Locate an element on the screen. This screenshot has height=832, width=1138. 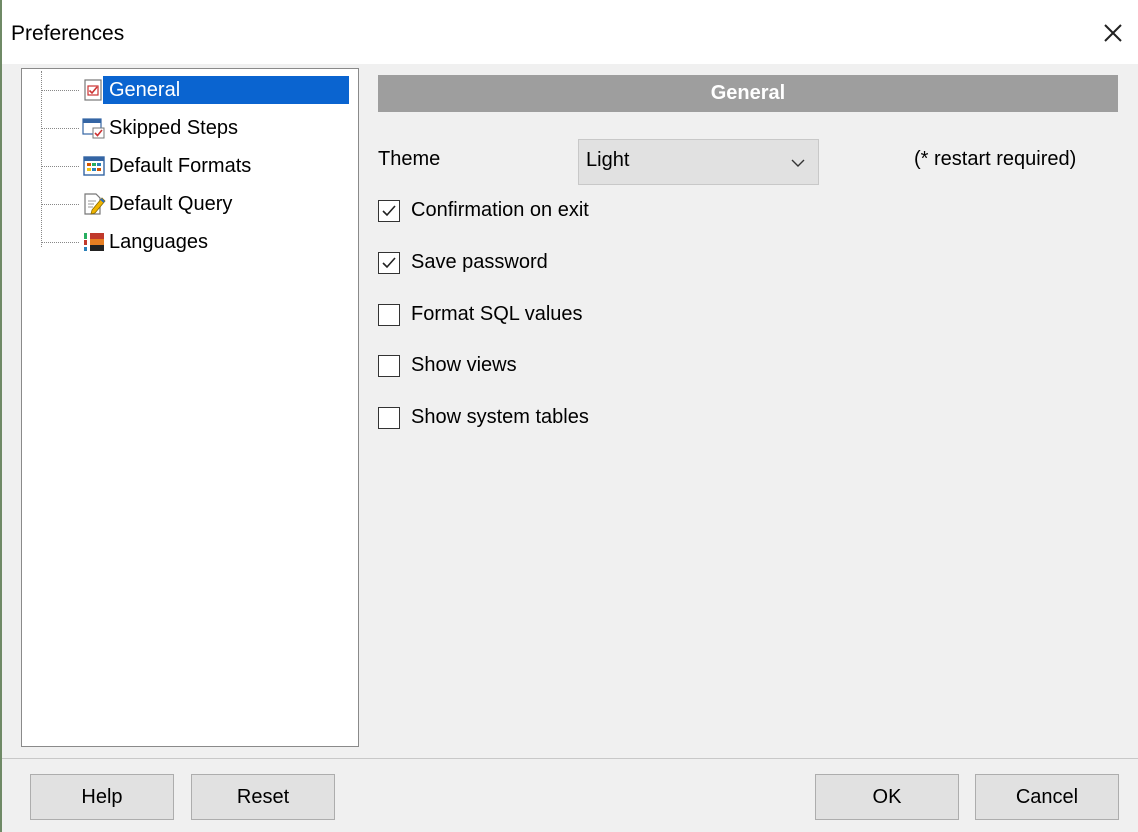
window-title: Preferences is located at coordinates (68, 33).